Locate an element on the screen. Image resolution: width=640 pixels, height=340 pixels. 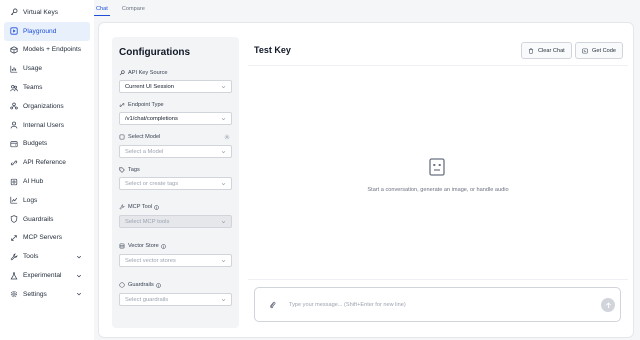
flask-icon is located at coordinates (13, 275).